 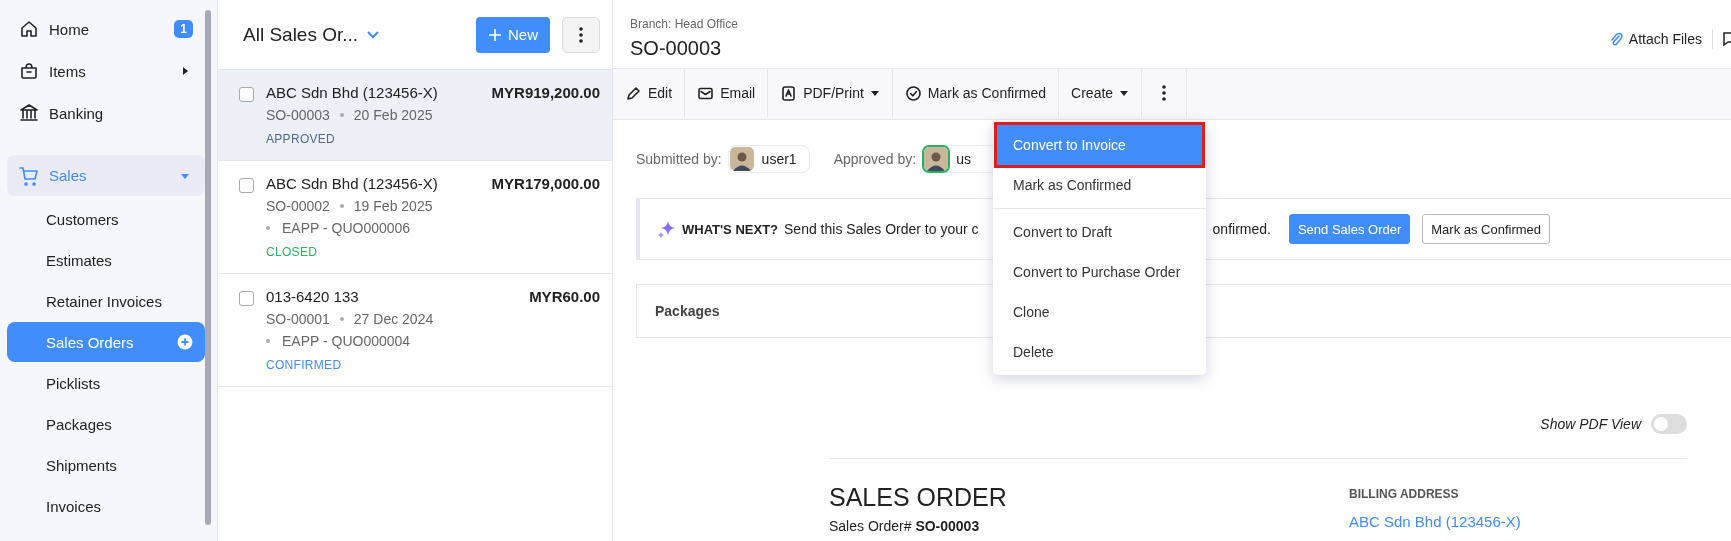 I want to click on sidebar-item: Items, so click(x=106, y=71).